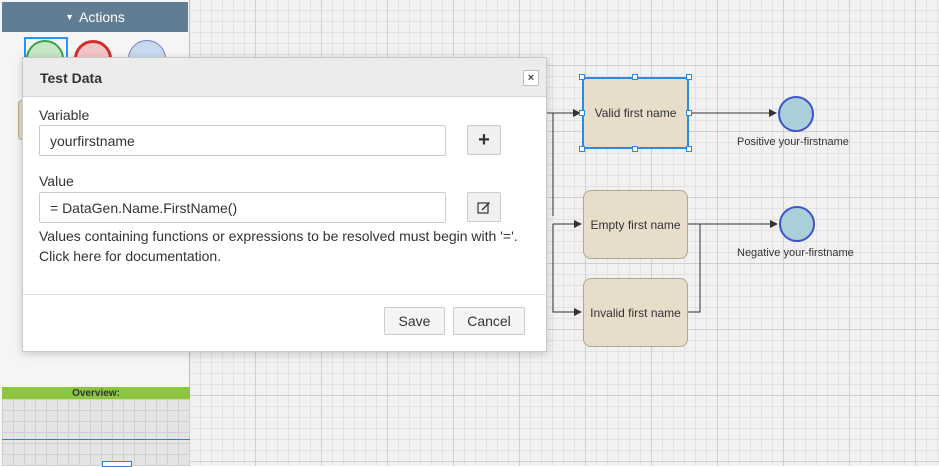 The height and width of the screenshot is (467, 939). I want to click on add-variable-button: +, so click(484, 140).